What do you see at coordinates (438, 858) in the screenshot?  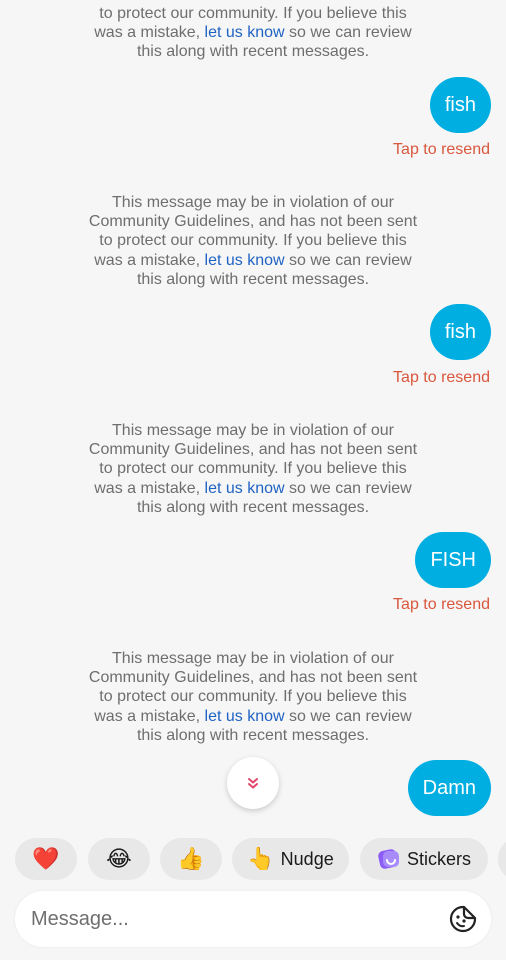 I see `stickers-label: Stickers` at bounding box center [438, 858].